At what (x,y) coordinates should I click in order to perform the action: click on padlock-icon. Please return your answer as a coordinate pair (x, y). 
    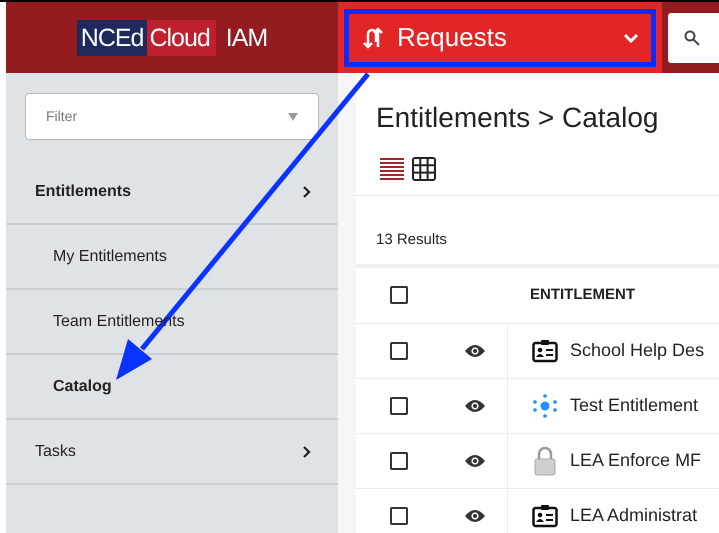
    Looking at the image, I should click on (545, 461).